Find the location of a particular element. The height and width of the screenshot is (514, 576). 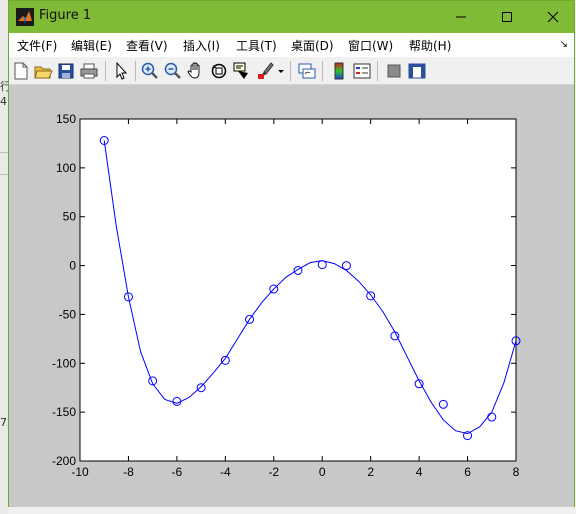

edit-plot-button is located at coordinates (121, 71).